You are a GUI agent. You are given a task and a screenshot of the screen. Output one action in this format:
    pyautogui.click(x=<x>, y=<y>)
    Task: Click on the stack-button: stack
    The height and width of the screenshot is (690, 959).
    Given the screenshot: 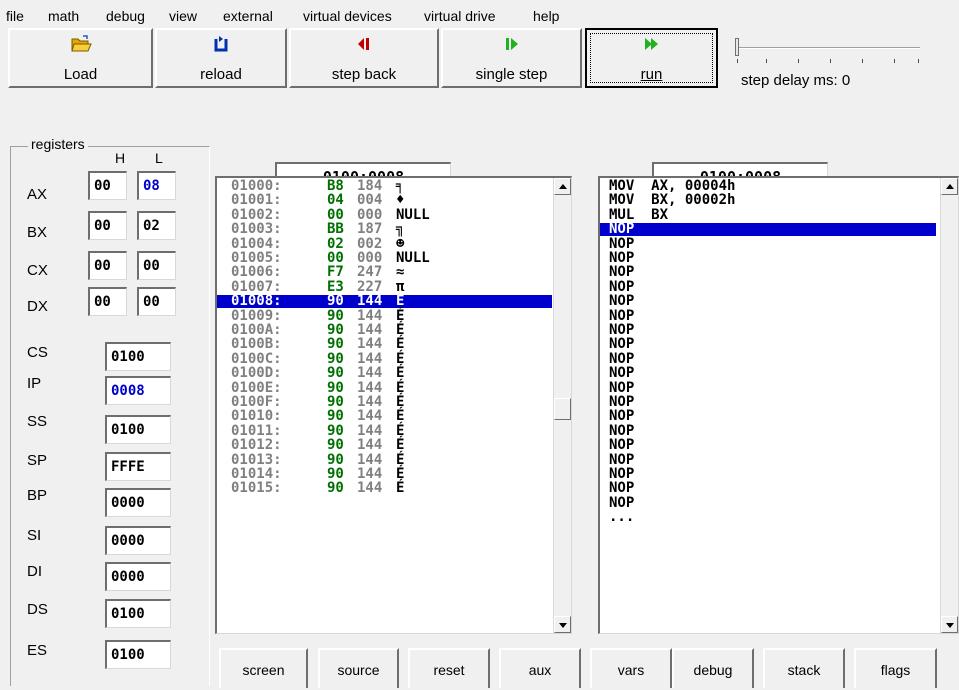 What is the action you would take?
    pyautogui.click(x=804, y=668)
    